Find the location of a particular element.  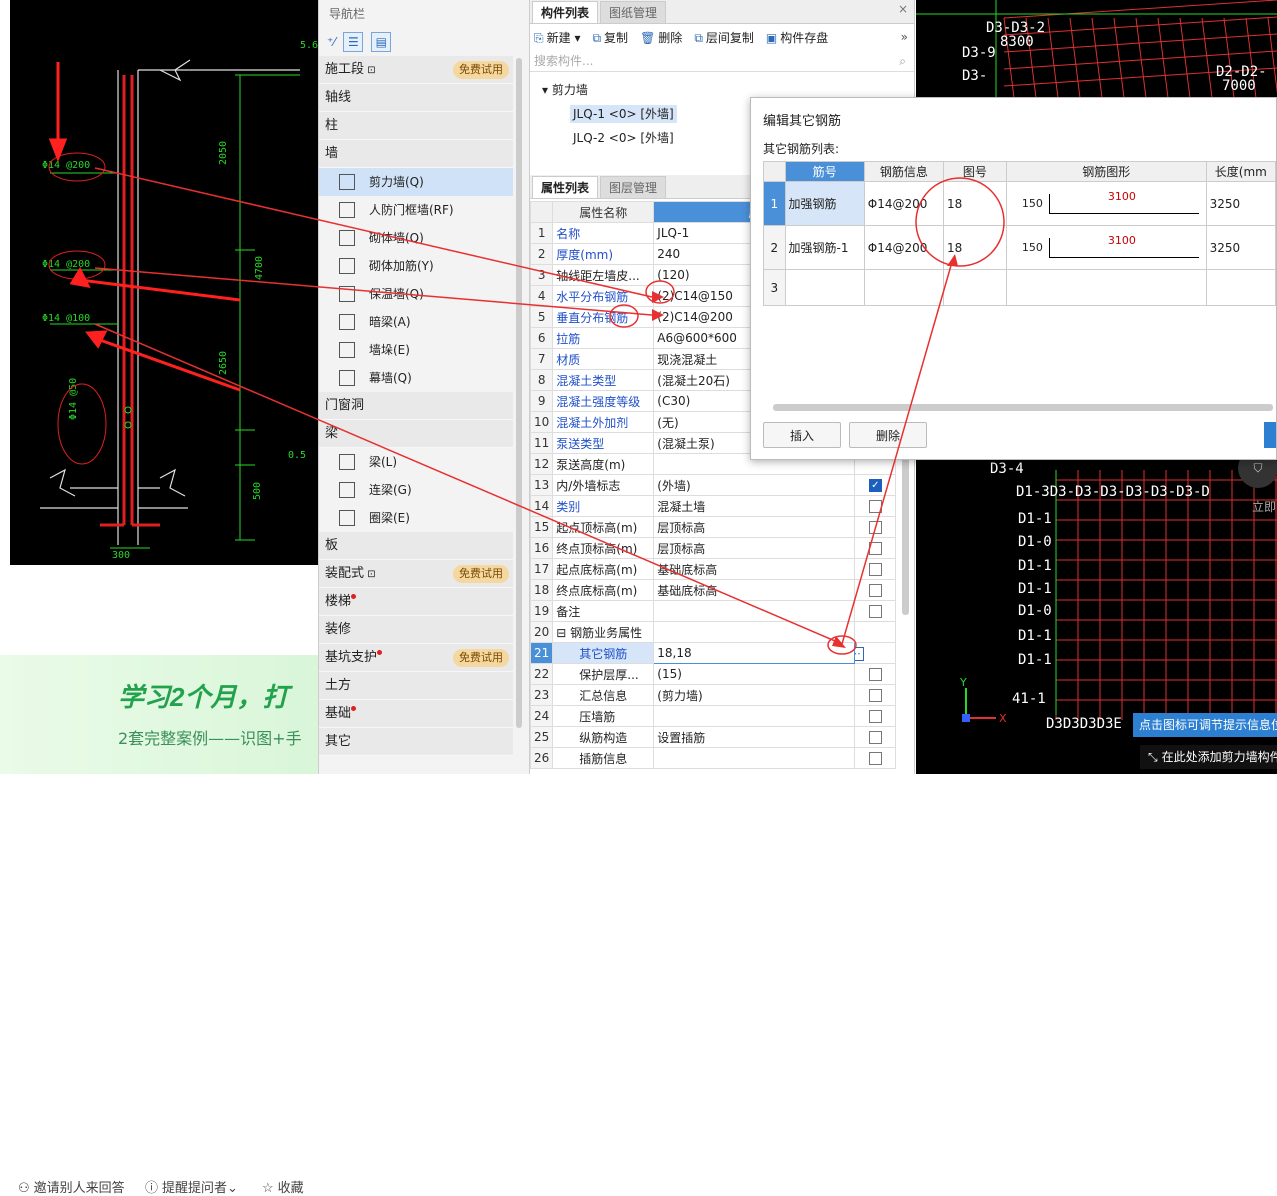

nav-category: 门窗洞 is located at coordinates (416, 406).